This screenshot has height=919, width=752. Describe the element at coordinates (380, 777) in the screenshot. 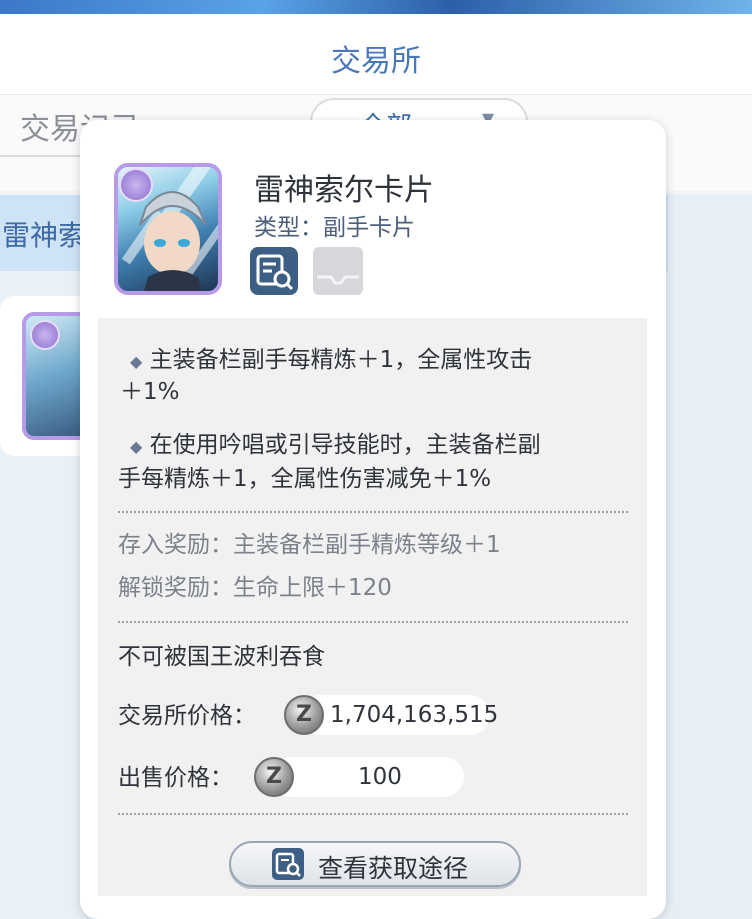

I see `sell-price-value: 100` at that location.